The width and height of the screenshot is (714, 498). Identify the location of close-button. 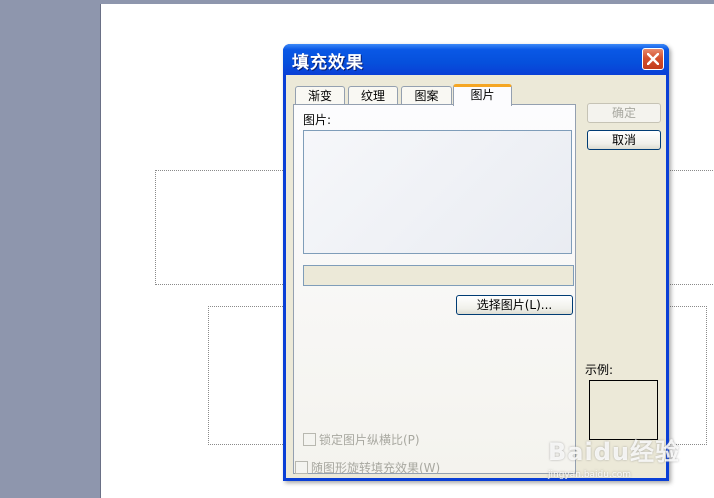
(653, 59).